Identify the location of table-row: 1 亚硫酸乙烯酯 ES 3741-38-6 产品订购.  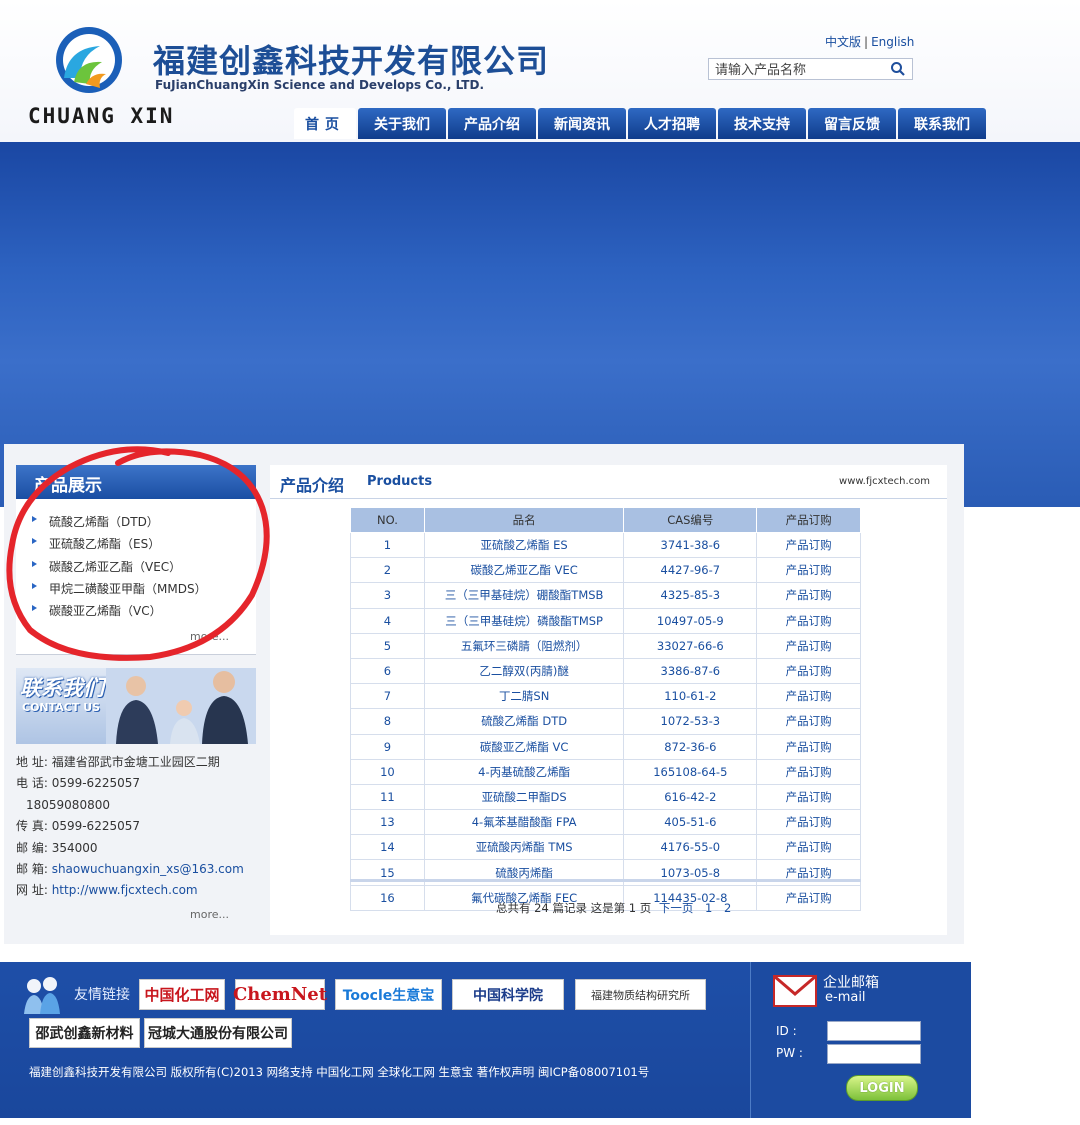
(605, 545).